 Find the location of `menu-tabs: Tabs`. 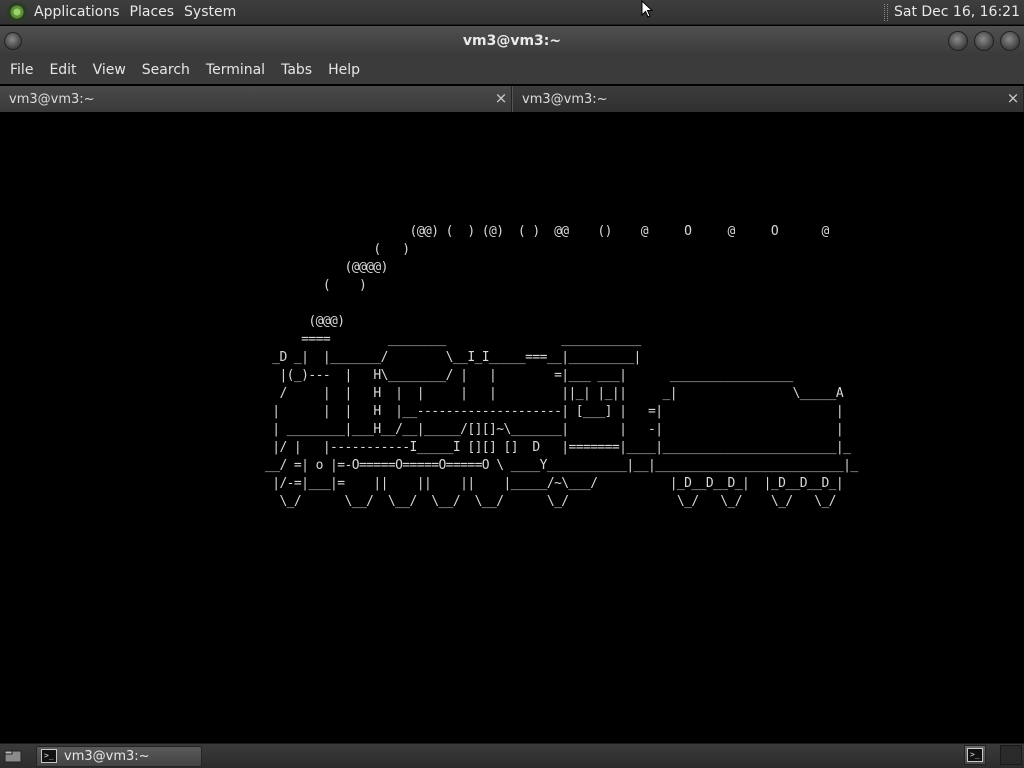

menu-tabs: Tabs is located at coordinates (296, 70).